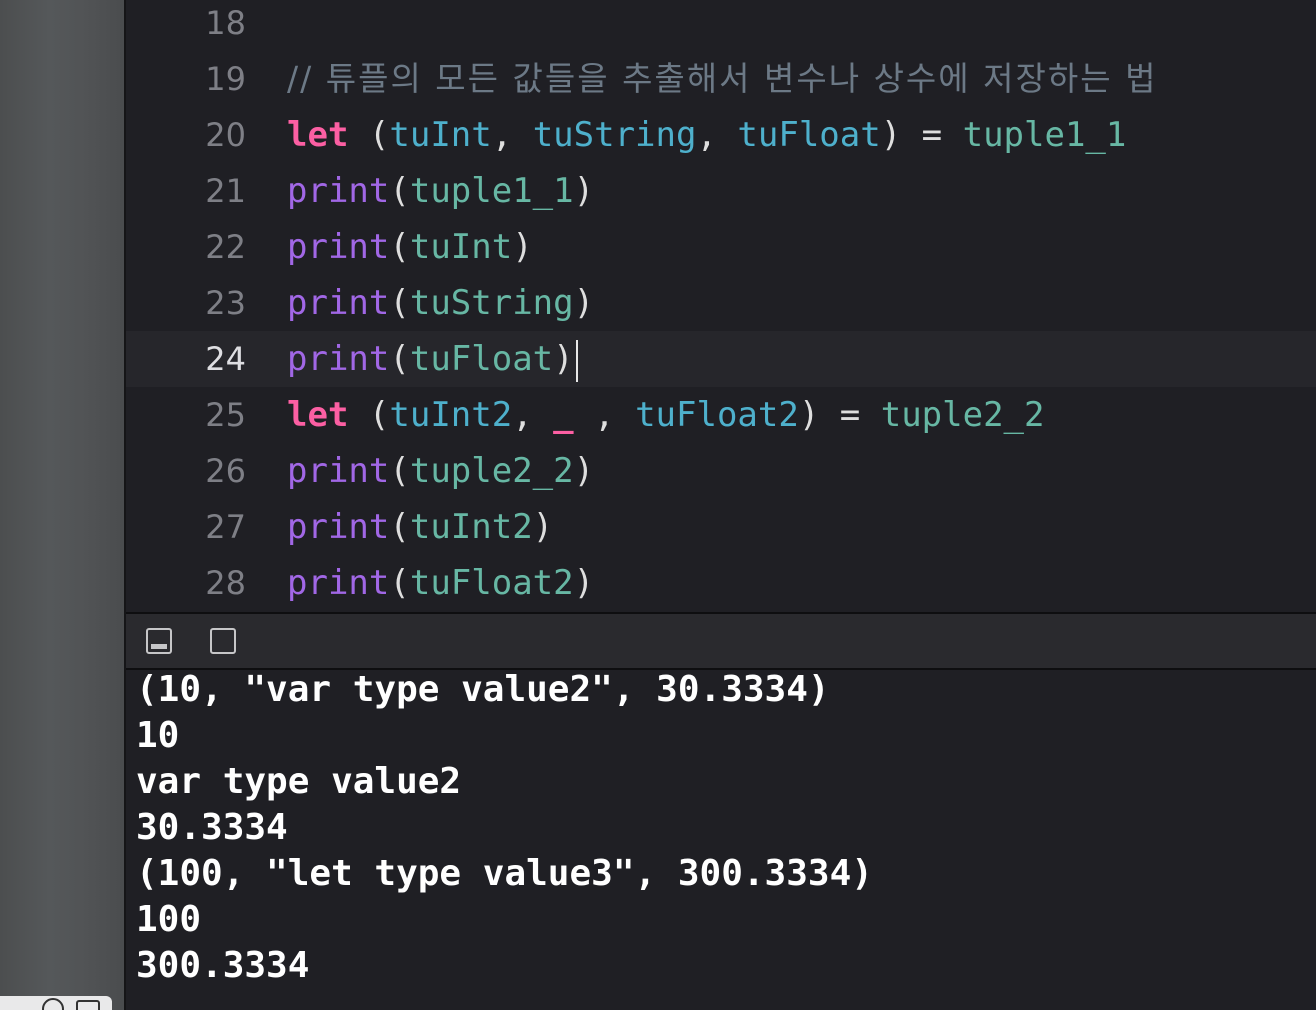 The height and width of the screenshot is (1010, 1316). I want to click on navigator-sidebar, so click(62, 505).